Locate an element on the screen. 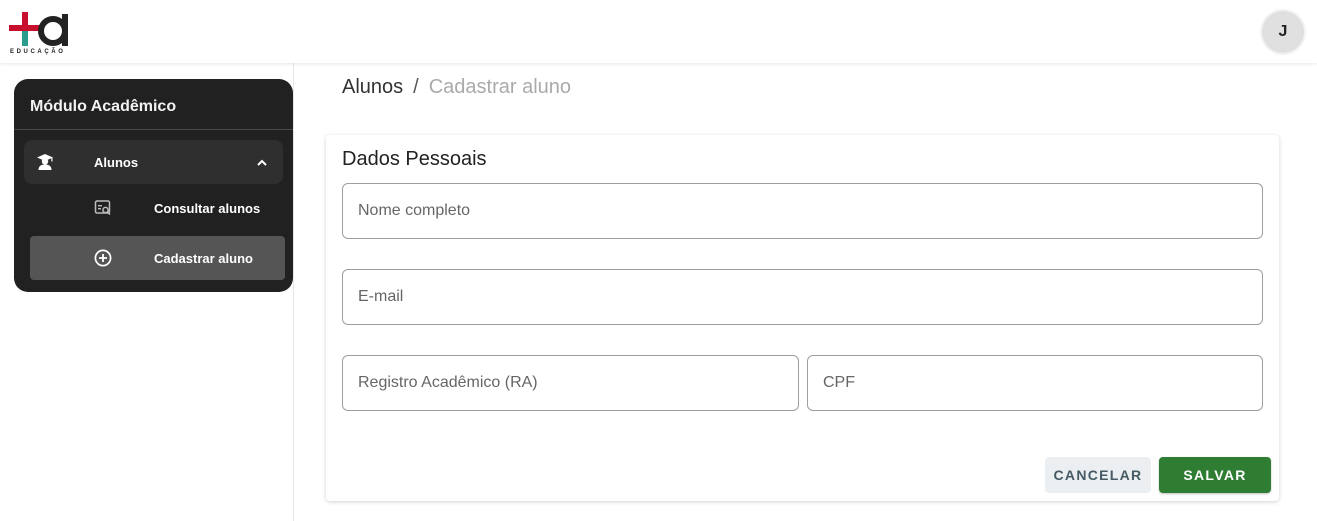 The height and width of the screenshot is (521, 1317). email-input is located at coordinates (802, 297).